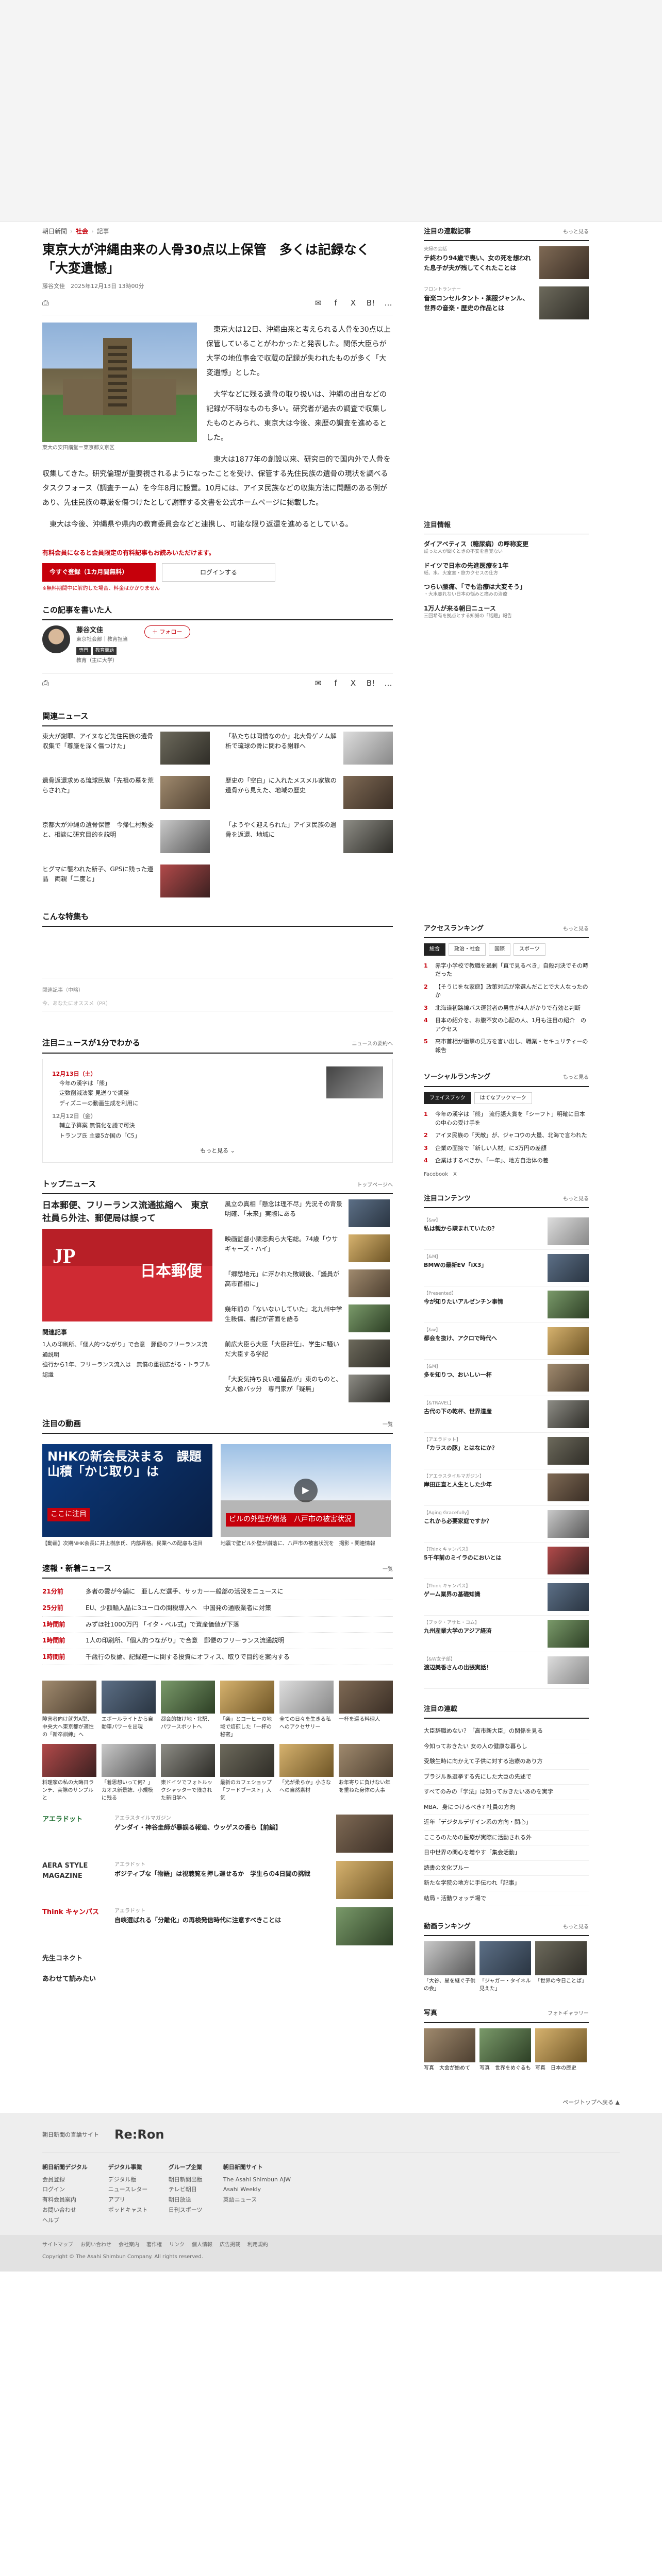  What do you see at coordinates (506, 1268) in the screenshot?
I see `content-item: 【&M】 BMWの最新EV「iX3」` at bounding box center [506, 1268].